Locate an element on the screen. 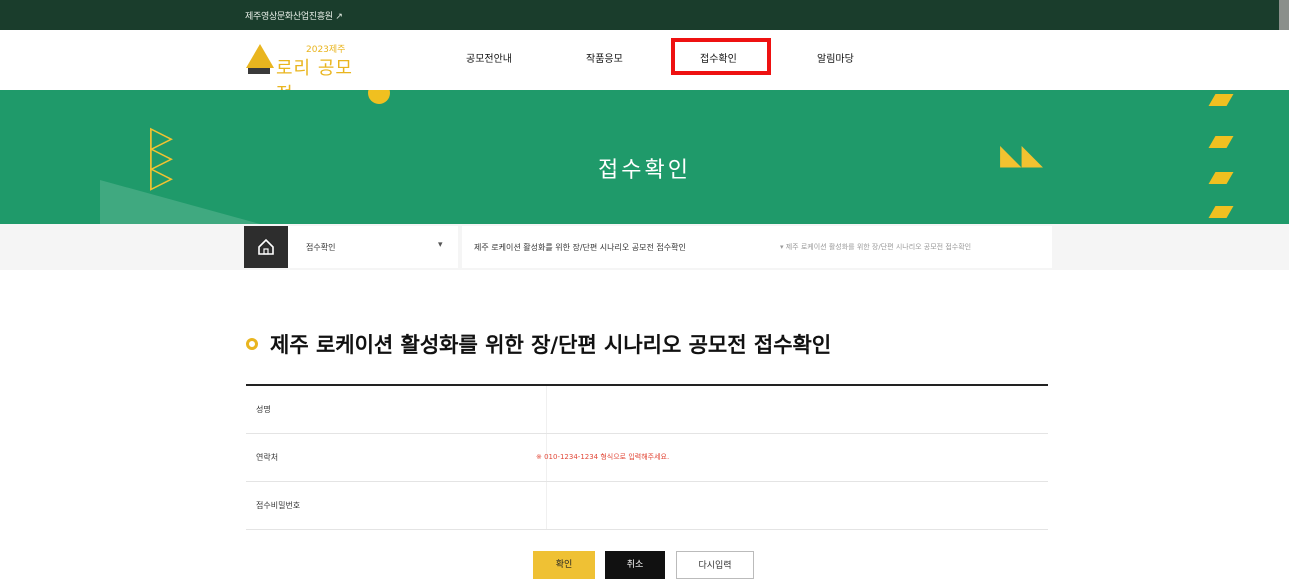 This screenshot has width=1289, height=584. nav-item-submit: 작품응모 is located at coordinates (604, 57).